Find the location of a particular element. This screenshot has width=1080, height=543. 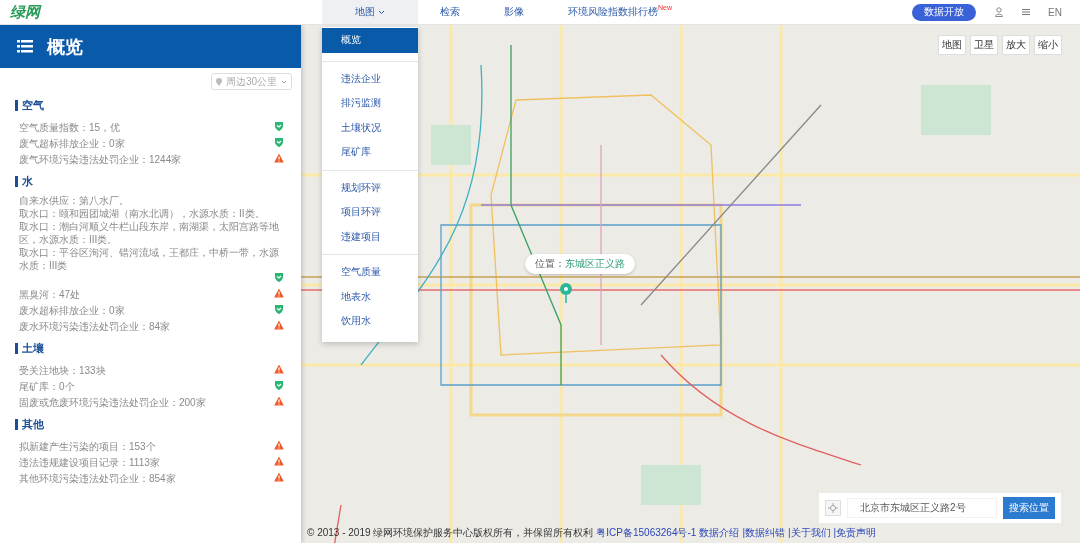

search-location-button: 搜索位置 is located at coordinates (1029, 508).